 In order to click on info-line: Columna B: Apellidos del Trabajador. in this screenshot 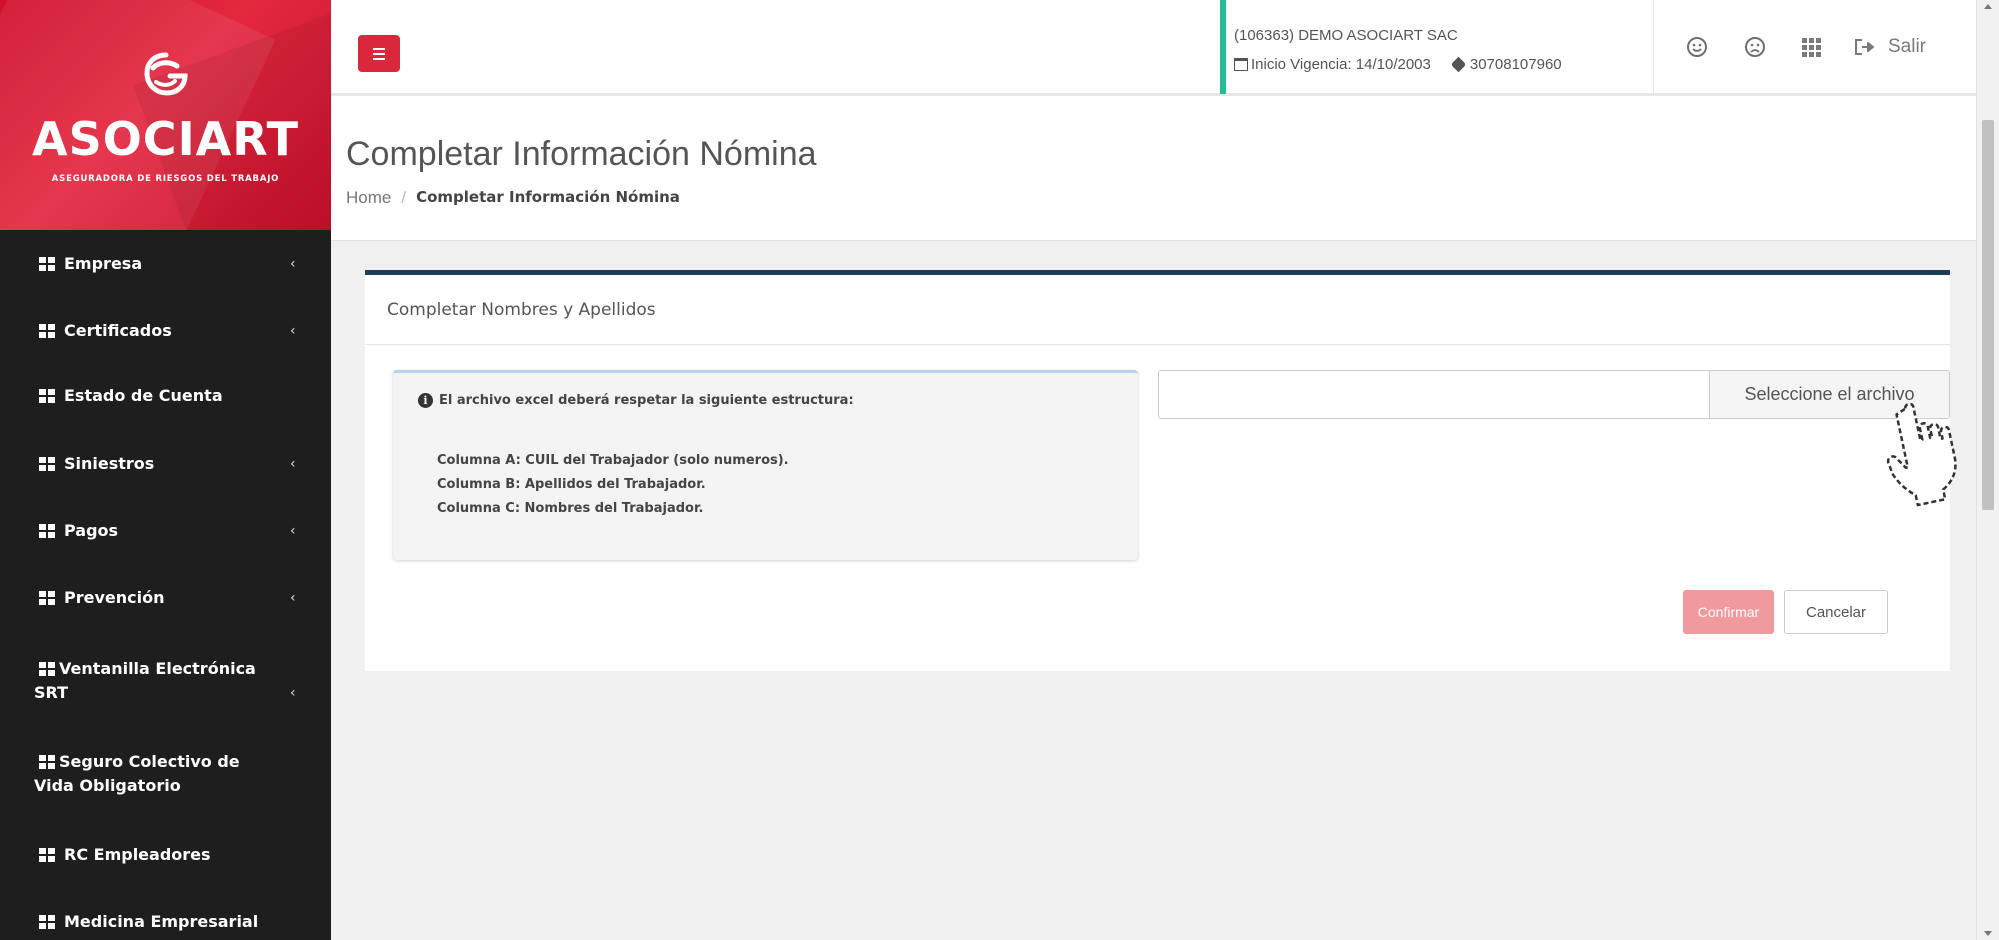, I will do `click(571, 484)`.